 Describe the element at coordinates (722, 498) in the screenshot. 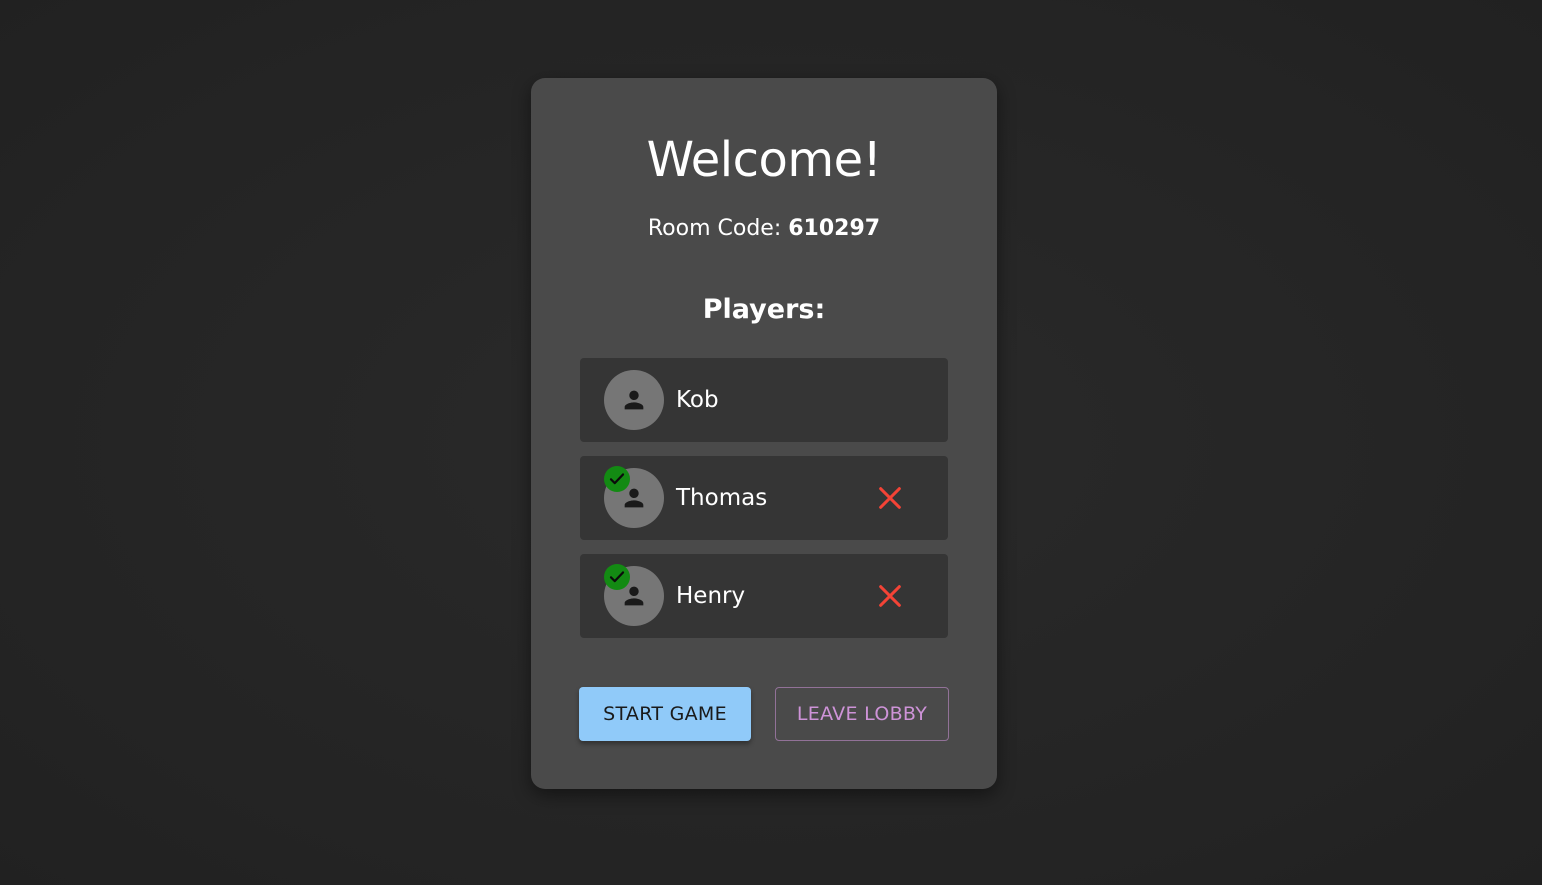

I see `player-name: Thomas` at that location.